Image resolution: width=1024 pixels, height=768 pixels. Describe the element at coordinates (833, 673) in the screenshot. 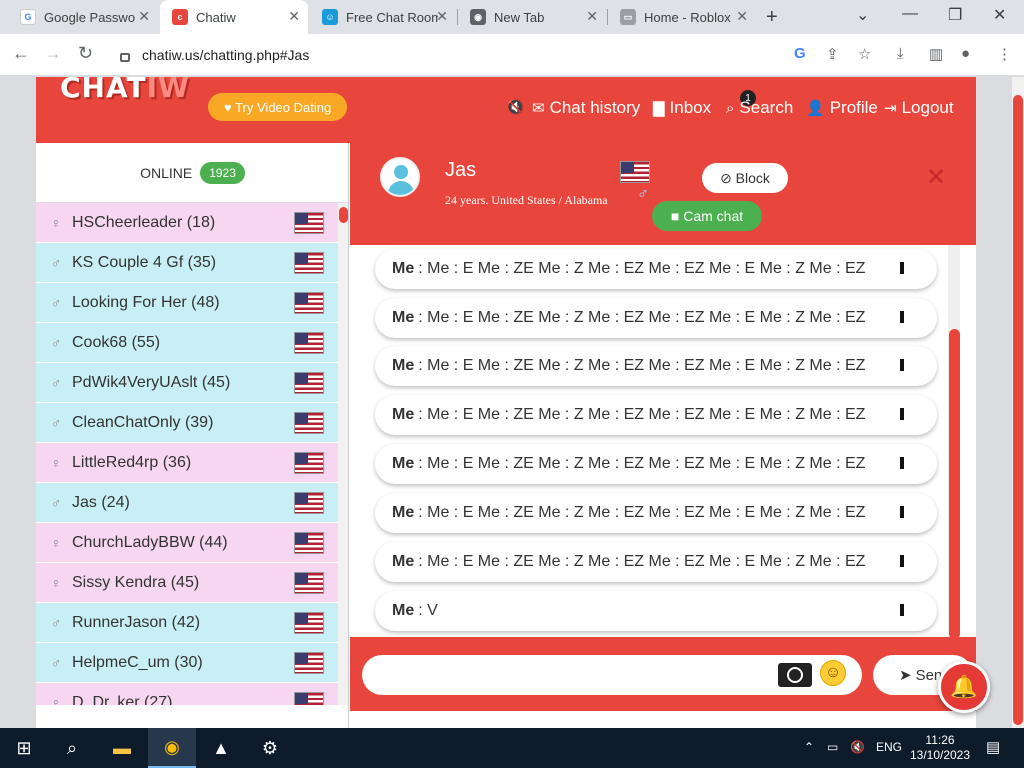

I see `emoji-icon: ☺` at that location.